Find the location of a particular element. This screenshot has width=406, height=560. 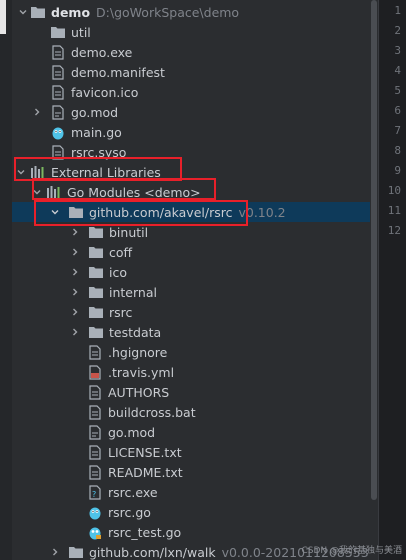

strip-indicator is located at coordinates (3, 17).